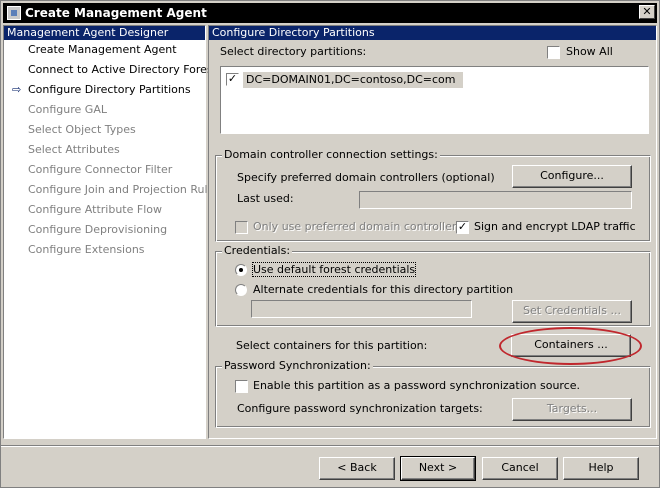 This screenshot has width=660, height=488. I want to click on next-button: Next >, so click(438, 468).